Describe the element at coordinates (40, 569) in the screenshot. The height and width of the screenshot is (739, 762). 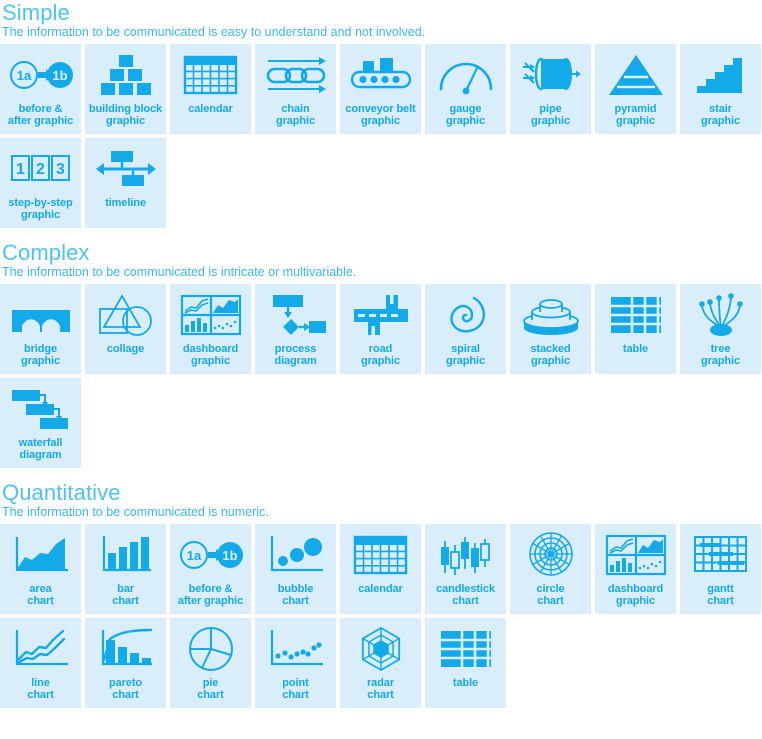
I see `tile-area-chart: area chart` at that location.